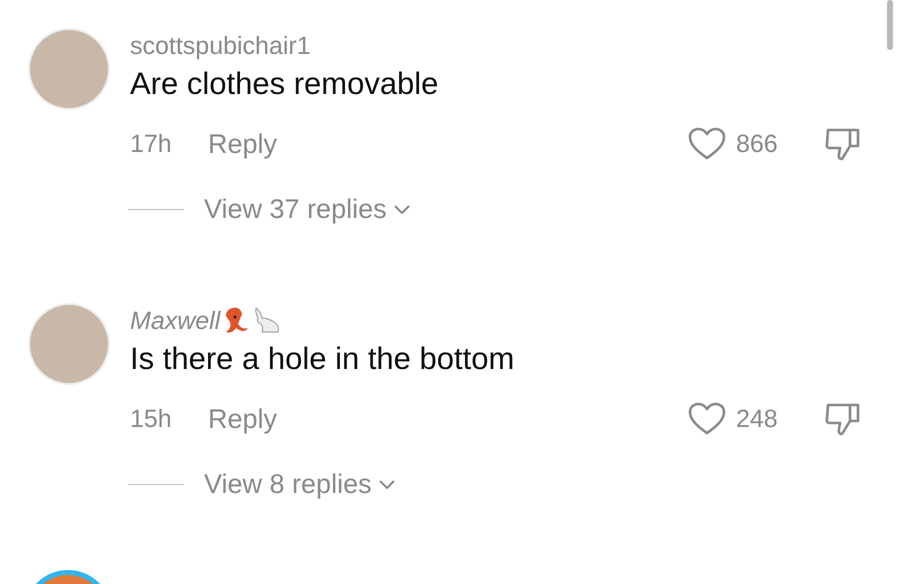 The image size is (900, 584). Describe the element at coordinates (323, 359) in the screenshot. I see `comment-text: Is there a hole in the bottom` at that location.